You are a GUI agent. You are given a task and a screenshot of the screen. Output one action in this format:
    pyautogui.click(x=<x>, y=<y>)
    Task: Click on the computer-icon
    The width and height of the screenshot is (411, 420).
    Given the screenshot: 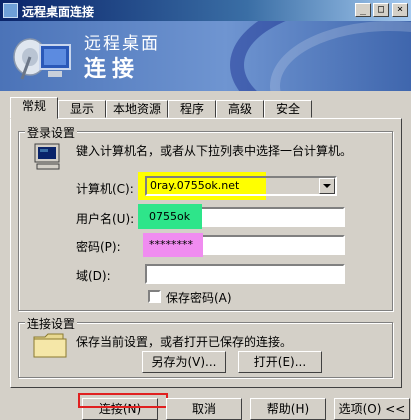 What is the action you would take?
    pyautogui.click(x=47, y=156)
    